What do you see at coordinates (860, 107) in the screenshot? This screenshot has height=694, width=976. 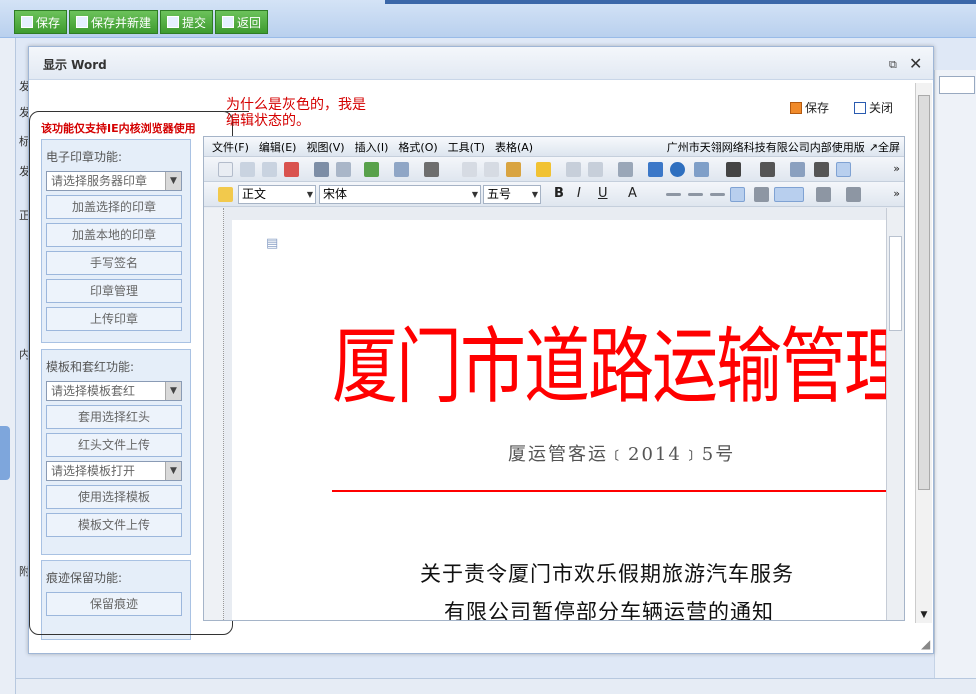 I see `close-window-icon` at bounding box center [860, 107].